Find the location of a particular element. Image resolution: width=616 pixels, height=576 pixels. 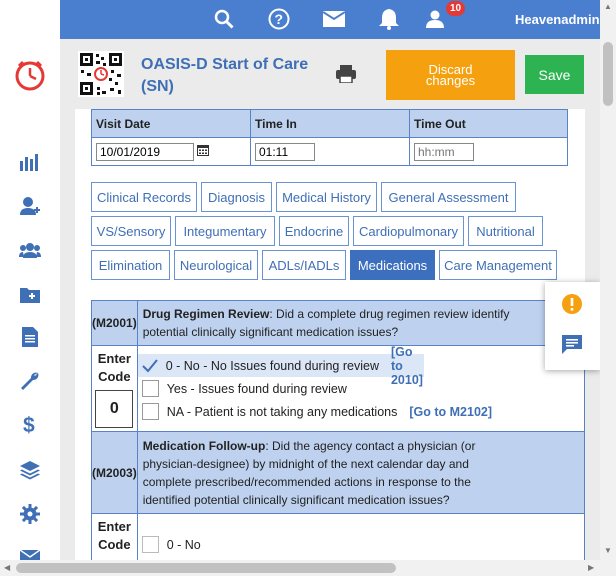

vertical-scroll-thumb is located at coordinates (608, 74).